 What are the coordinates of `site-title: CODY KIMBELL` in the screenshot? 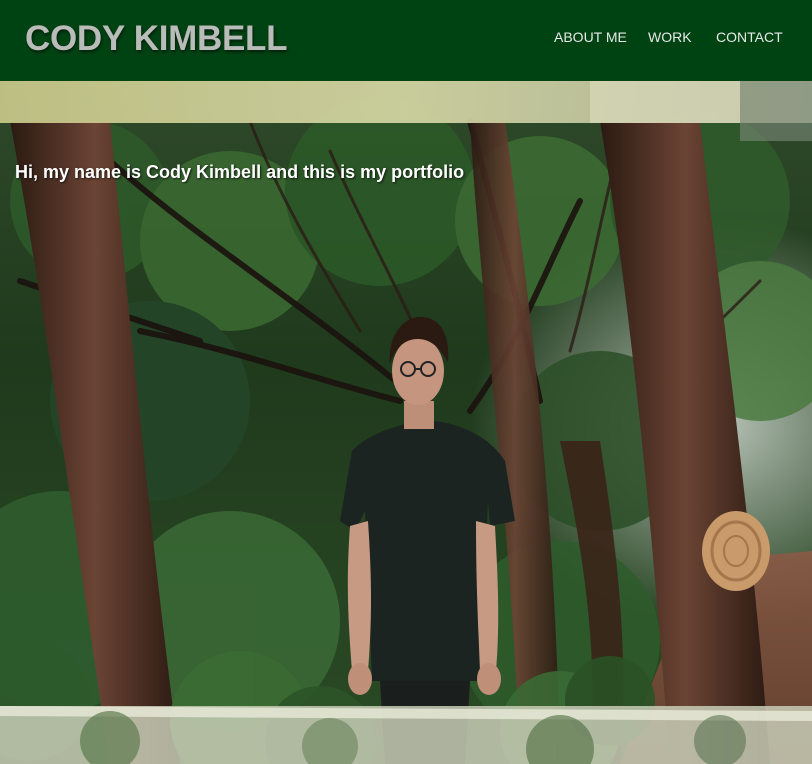 It's located at (156, 39).